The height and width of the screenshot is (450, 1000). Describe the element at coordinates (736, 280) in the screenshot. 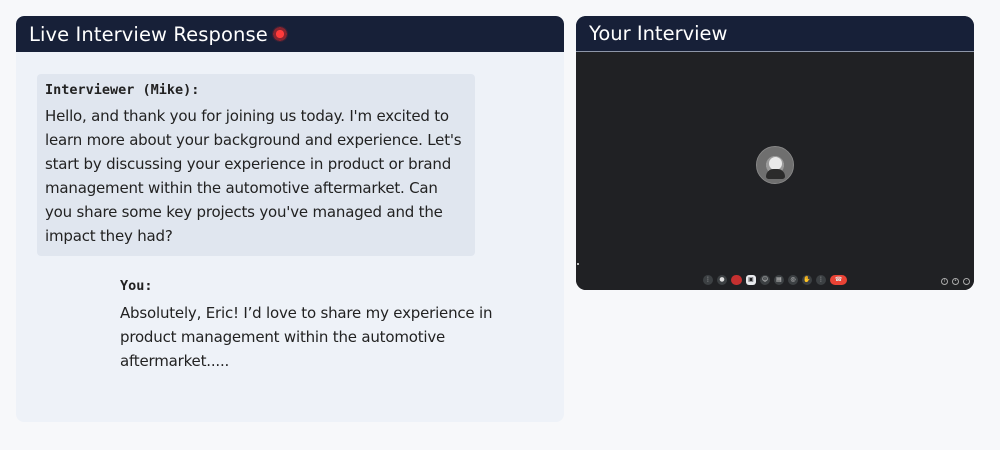

I see `camera-off-icon` at that location.